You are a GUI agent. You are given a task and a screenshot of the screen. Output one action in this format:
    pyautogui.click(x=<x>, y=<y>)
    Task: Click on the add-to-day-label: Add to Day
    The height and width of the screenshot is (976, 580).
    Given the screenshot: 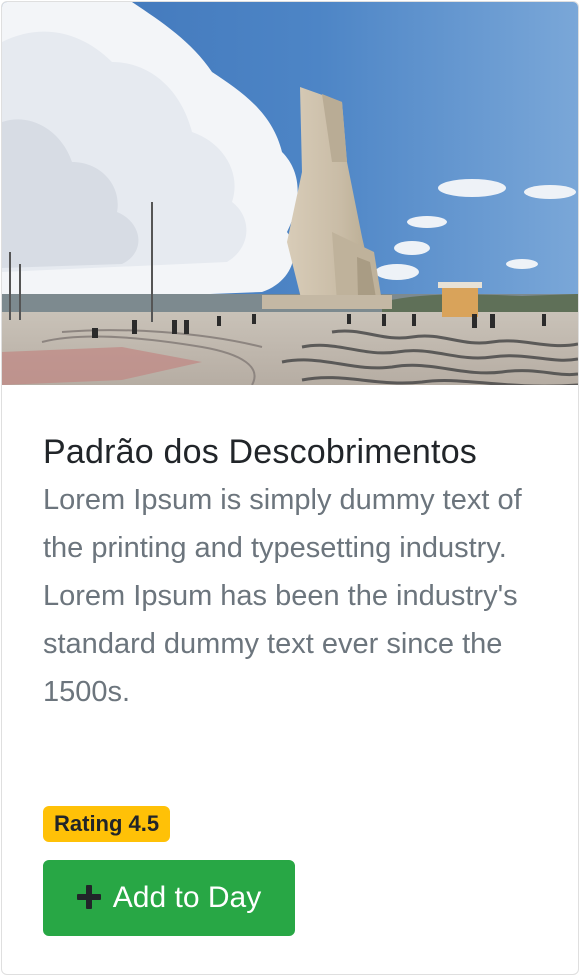 What is the action you would take?
    pyautogui.click(x=187, y=897)
    